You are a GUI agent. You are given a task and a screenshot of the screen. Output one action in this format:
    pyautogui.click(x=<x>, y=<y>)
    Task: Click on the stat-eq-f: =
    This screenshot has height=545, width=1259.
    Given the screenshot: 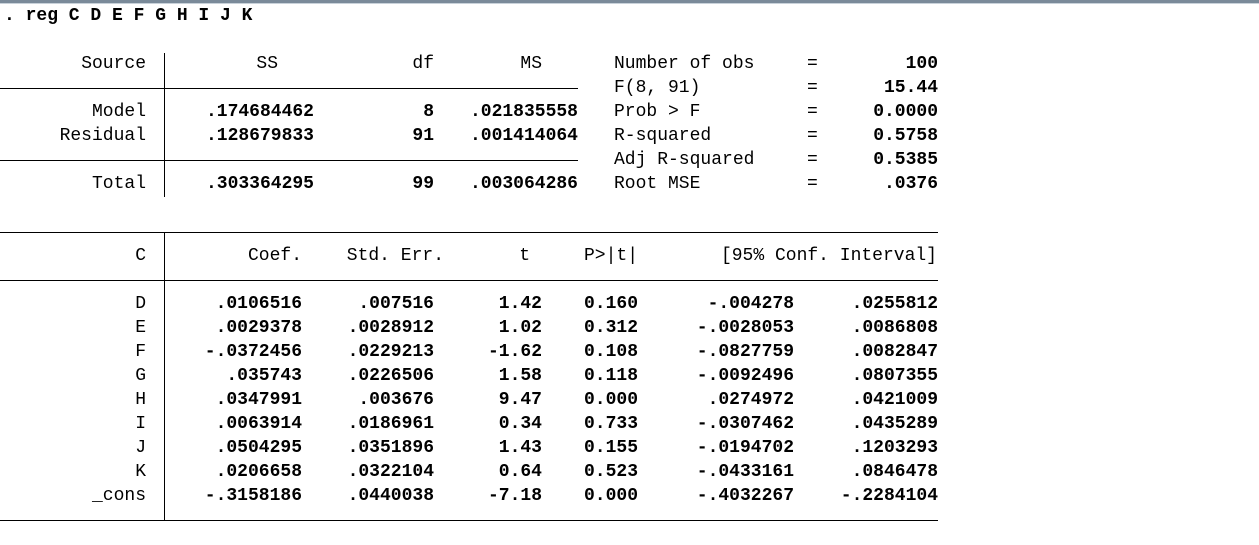 What is the action you would take?
    pyautogui.click(x=812, y=88)
    